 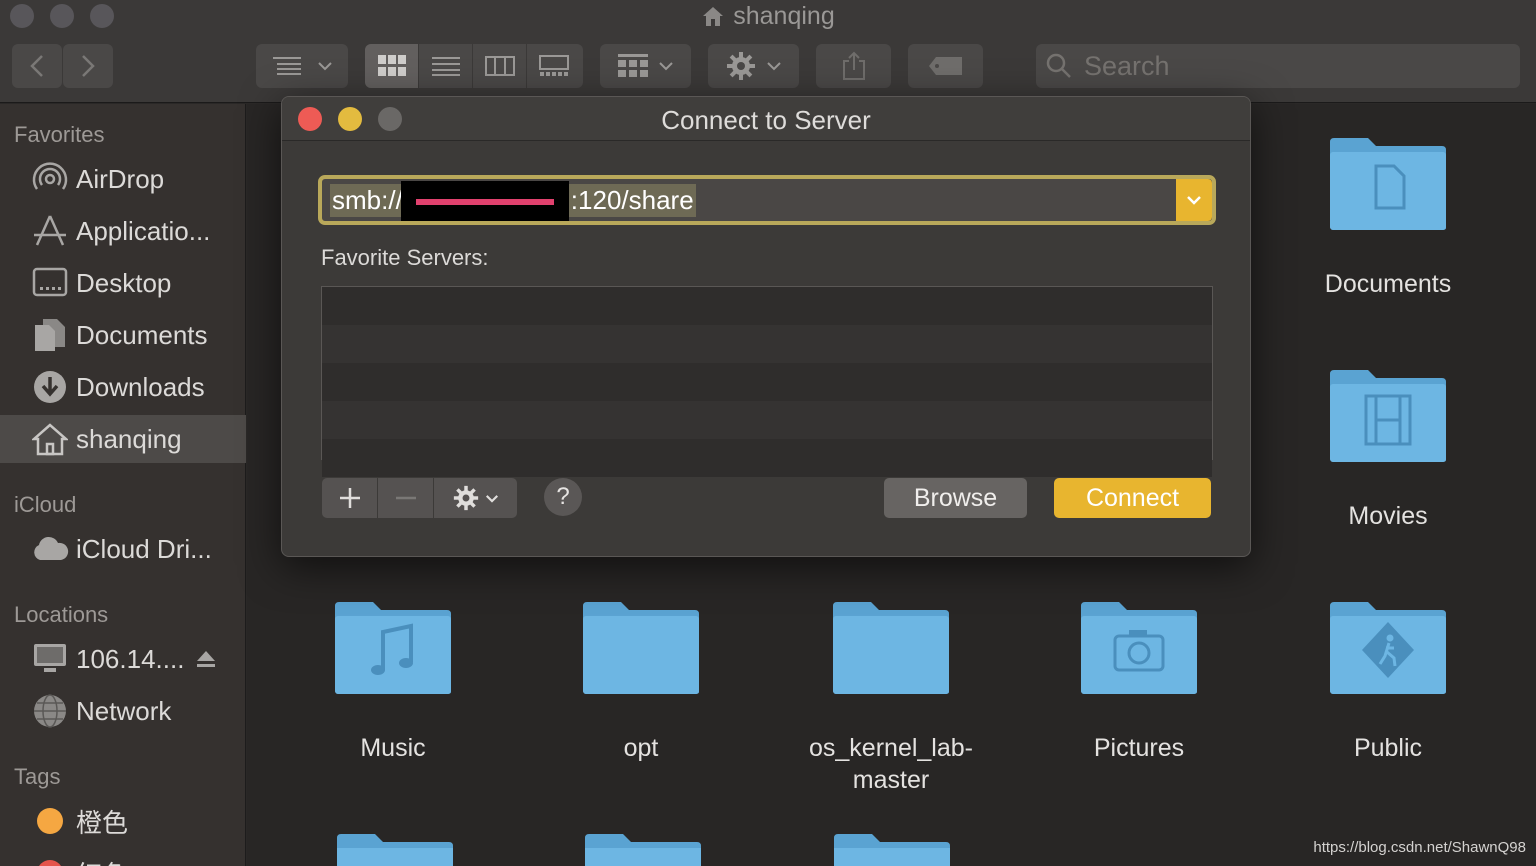 I want to click on search-input, so click(x=1284, y=66).